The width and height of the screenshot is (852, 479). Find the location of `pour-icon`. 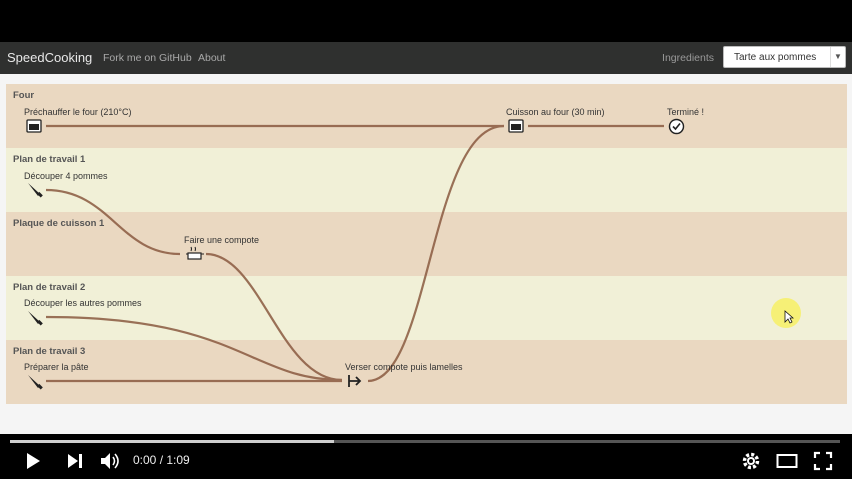

pour-icon is located at coordinates (355, 381).